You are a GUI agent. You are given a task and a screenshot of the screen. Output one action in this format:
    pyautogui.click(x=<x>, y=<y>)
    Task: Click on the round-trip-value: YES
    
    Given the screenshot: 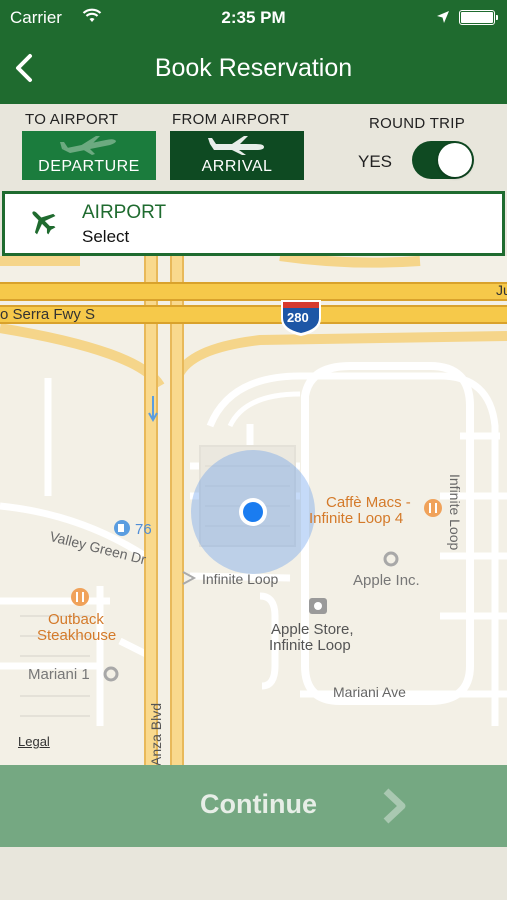 What is the action you would take?
    pyautogui.click(x=375, y=161)
    